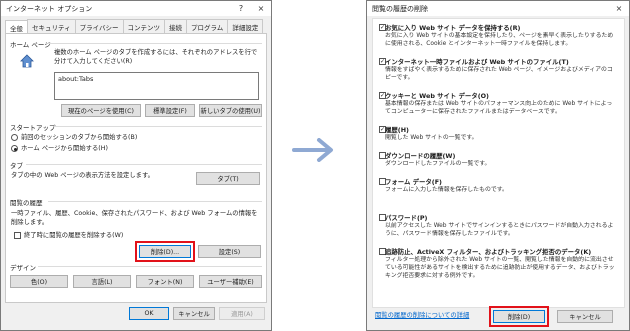  Describe the element at coordinates (74, 235) in the screenshot. I see `delete-on-exit-label: 終了時に閲覧の履歴を削除する(W)` at that location.